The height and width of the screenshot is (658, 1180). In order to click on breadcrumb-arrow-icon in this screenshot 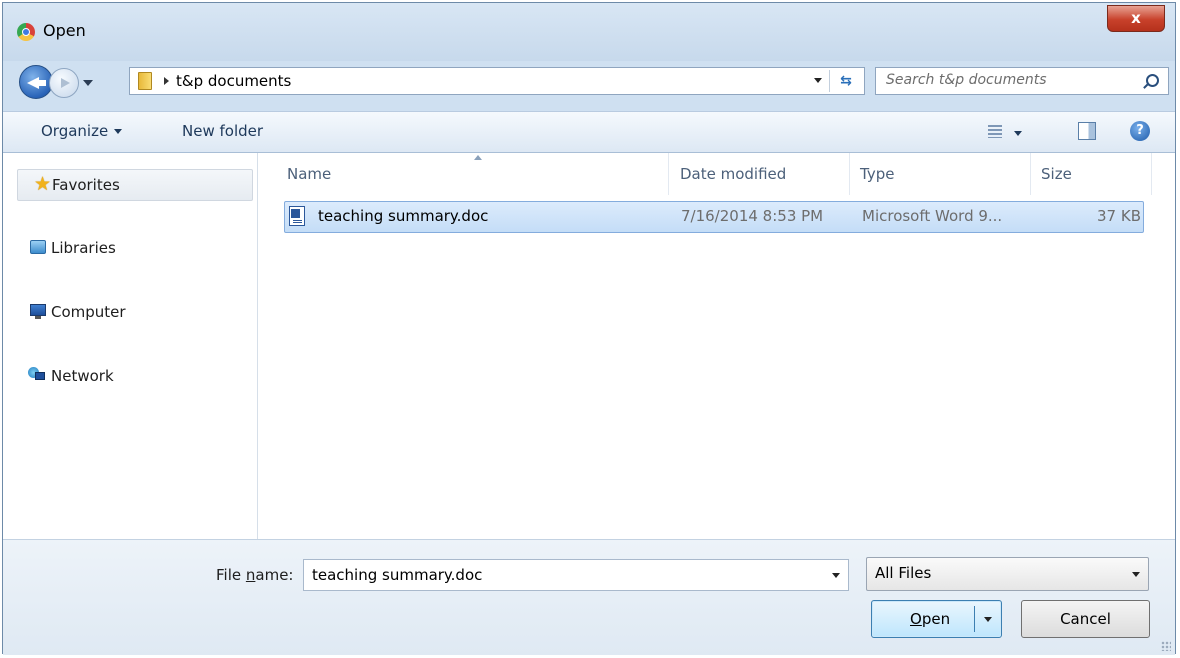, I will do `click(166, 81)`.